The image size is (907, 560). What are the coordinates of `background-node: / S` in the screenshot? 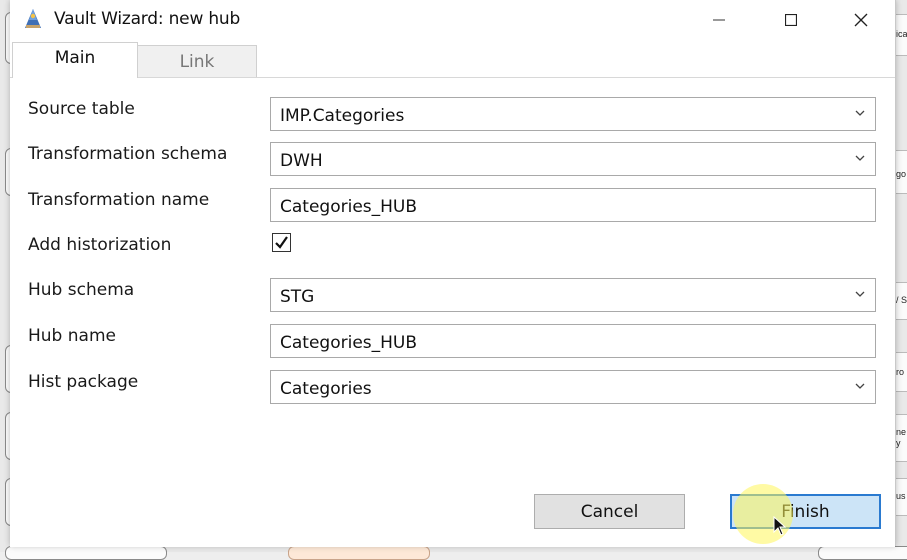 It's located at (901, 301).